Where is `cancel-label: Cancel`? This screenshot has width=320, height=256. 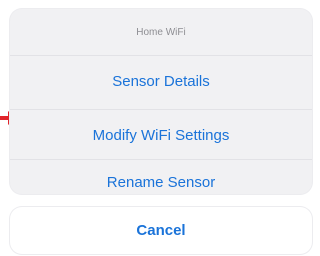
cancel-label: Cancel is located at coordinates (161, 230).